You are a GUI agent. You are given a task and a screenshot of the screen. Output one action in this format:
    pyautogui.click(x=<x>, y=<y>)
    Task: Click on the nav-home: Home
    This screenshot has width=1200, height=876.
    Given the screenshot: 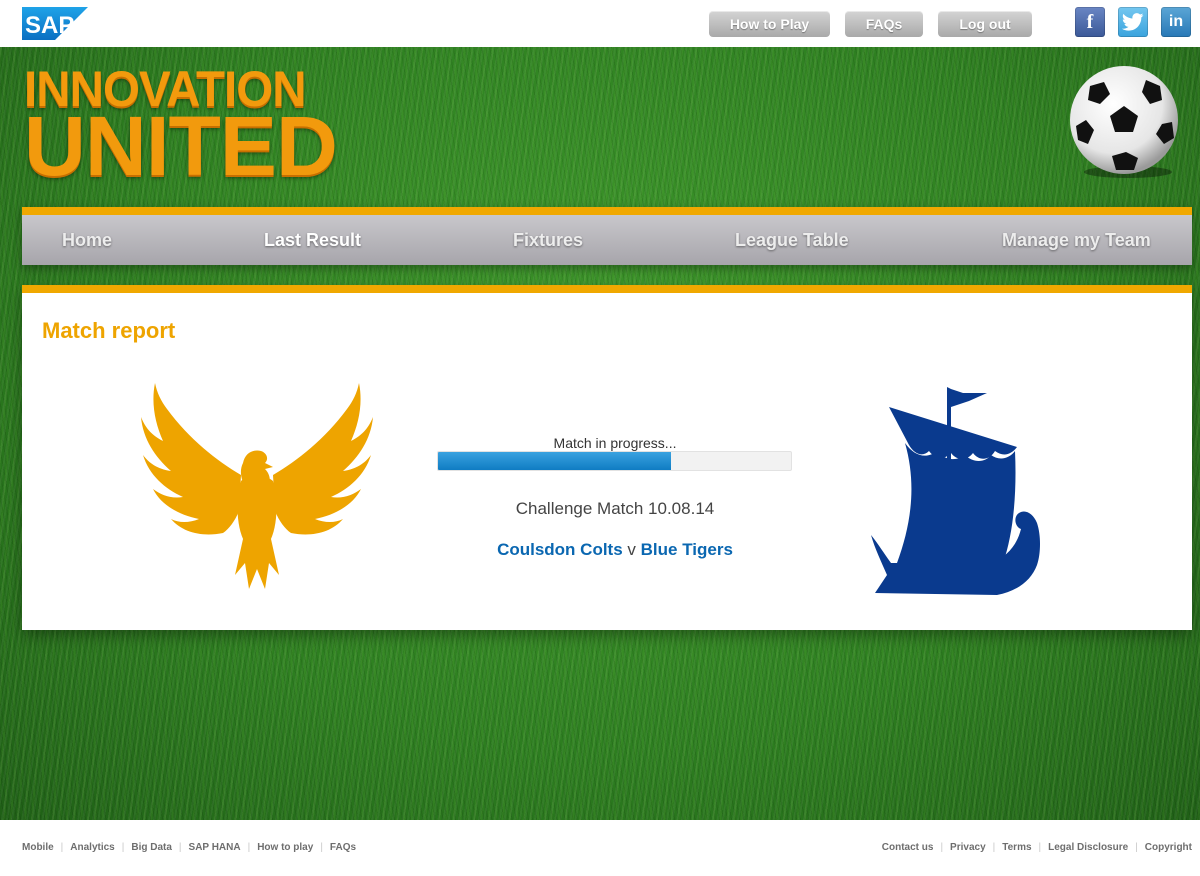 What is the action you would take?
    pyautogui.click(x=87, y=240)
    